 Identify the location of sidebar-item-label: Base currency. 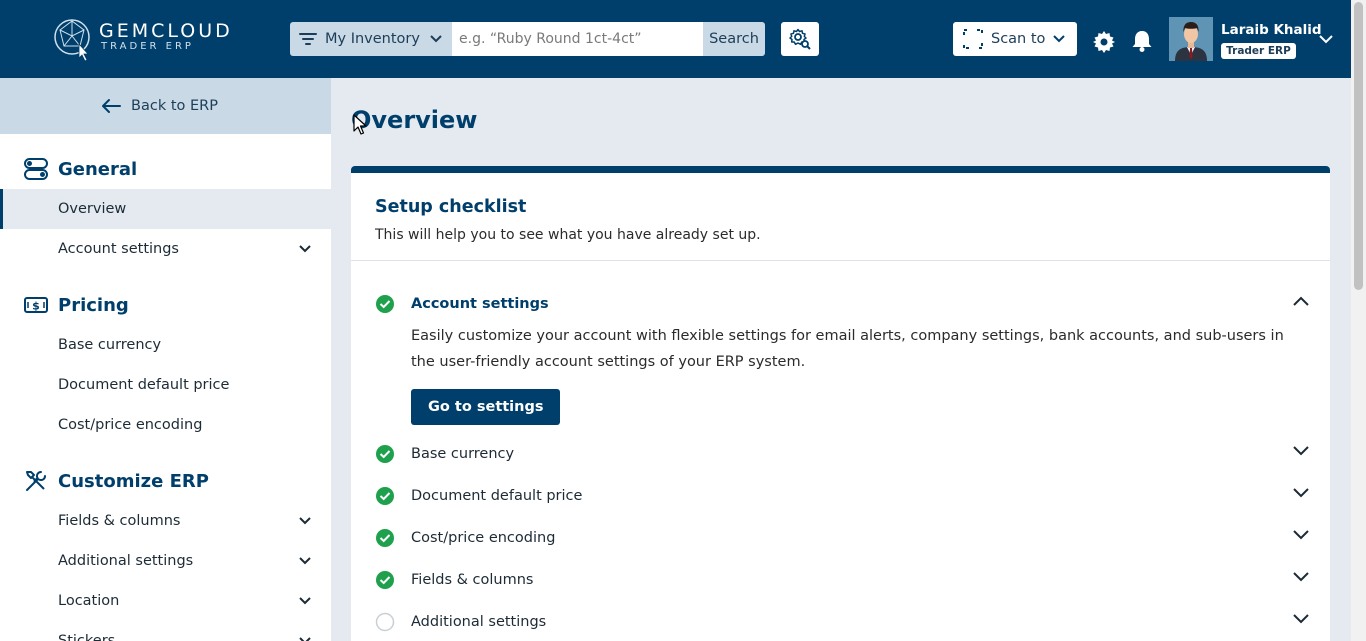
(110, 345).